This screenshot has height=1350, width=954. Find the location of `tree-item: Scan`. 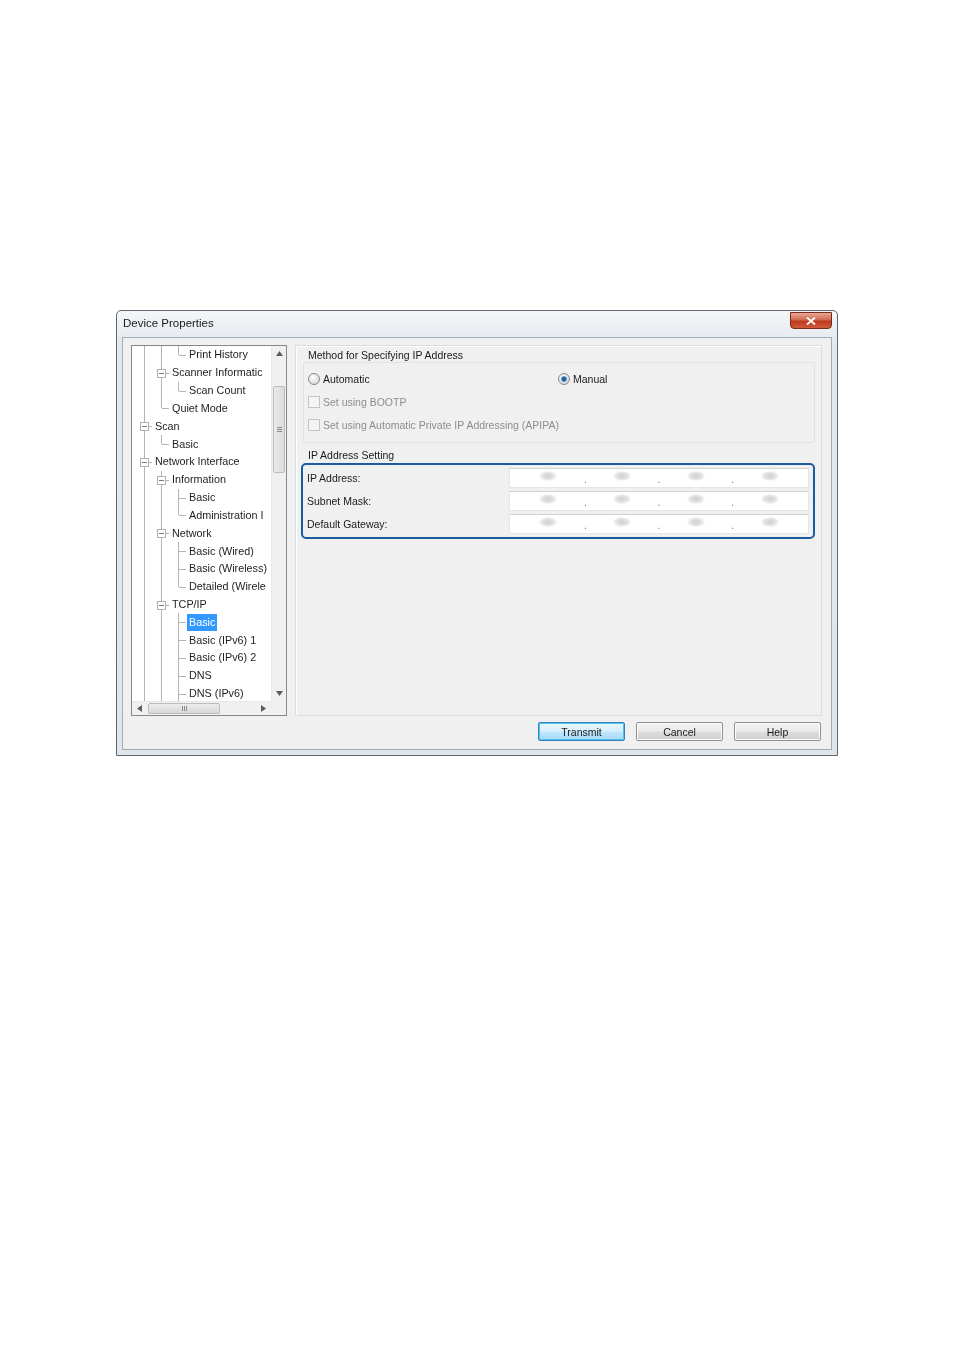

tree-item: Scan is located at coordinates (167, 426).